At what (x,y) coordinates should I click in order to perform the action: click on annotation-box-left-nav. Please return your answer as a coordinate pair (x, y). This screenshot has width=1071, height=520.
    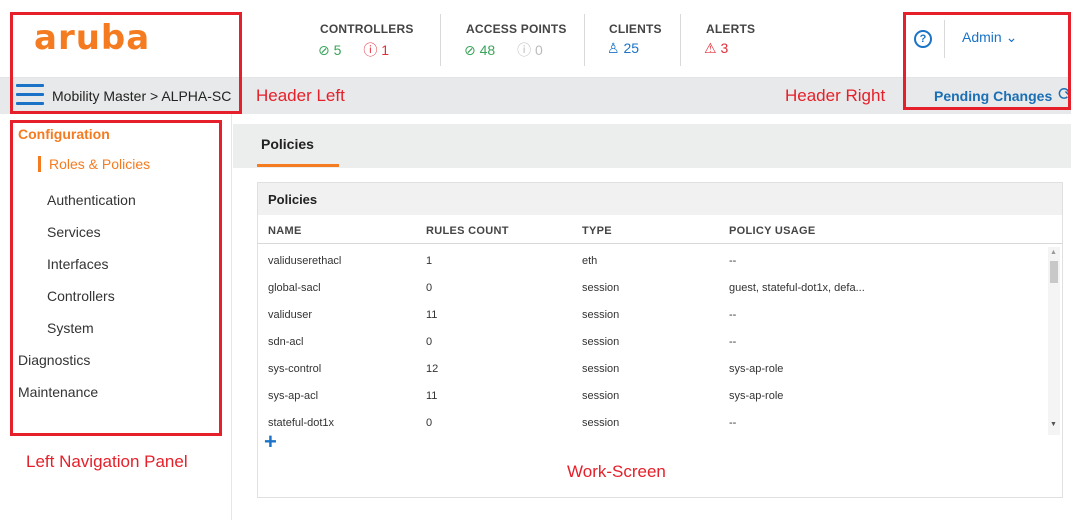
    Looking at the image, I should click on (116, 278).